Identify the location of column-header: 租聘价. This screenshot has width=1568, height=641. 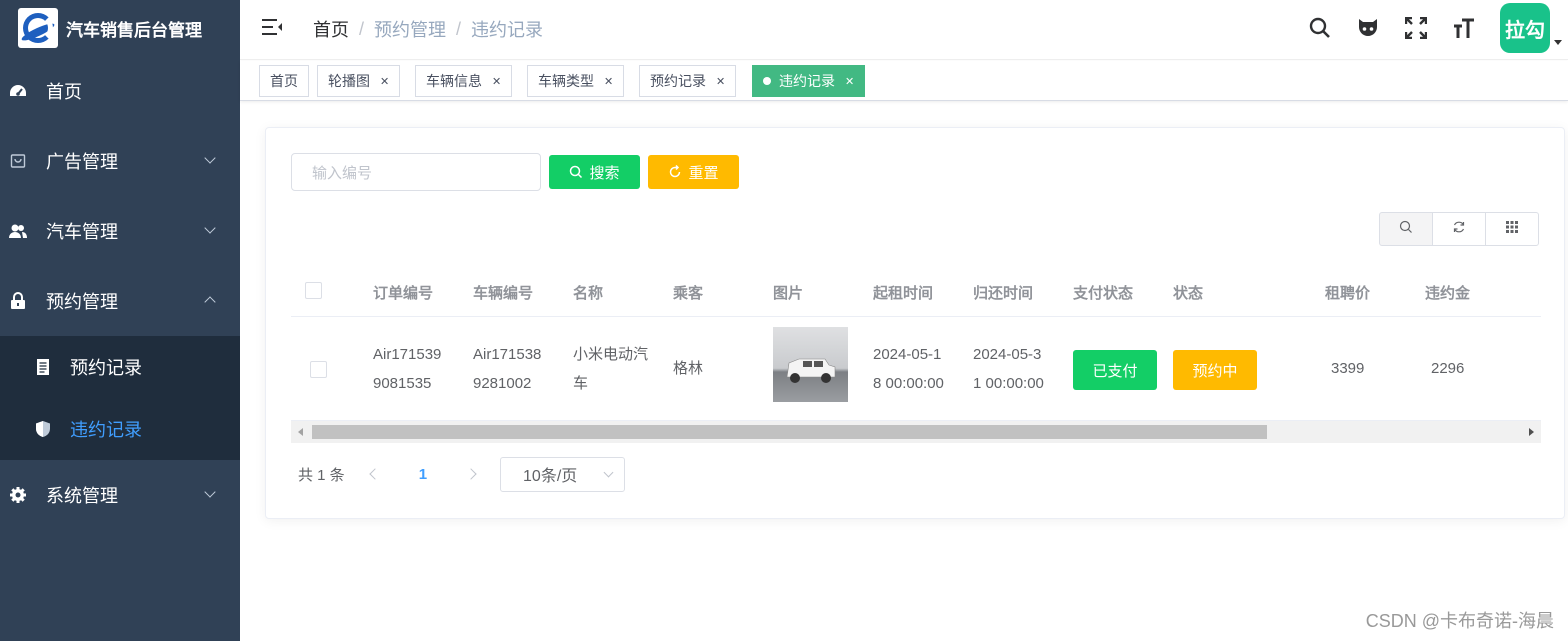
(1348, 293).